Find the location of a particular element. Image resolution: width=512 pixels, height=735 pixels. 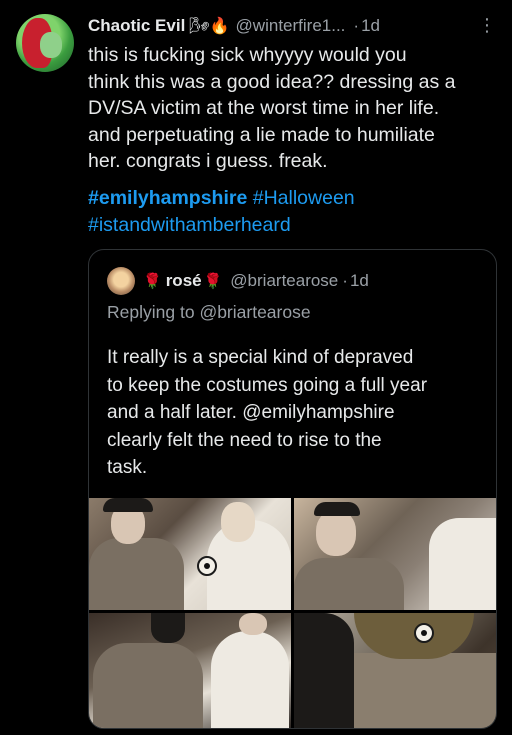

quote-author-handle: @briartearose is located at coordinates (284, 281).